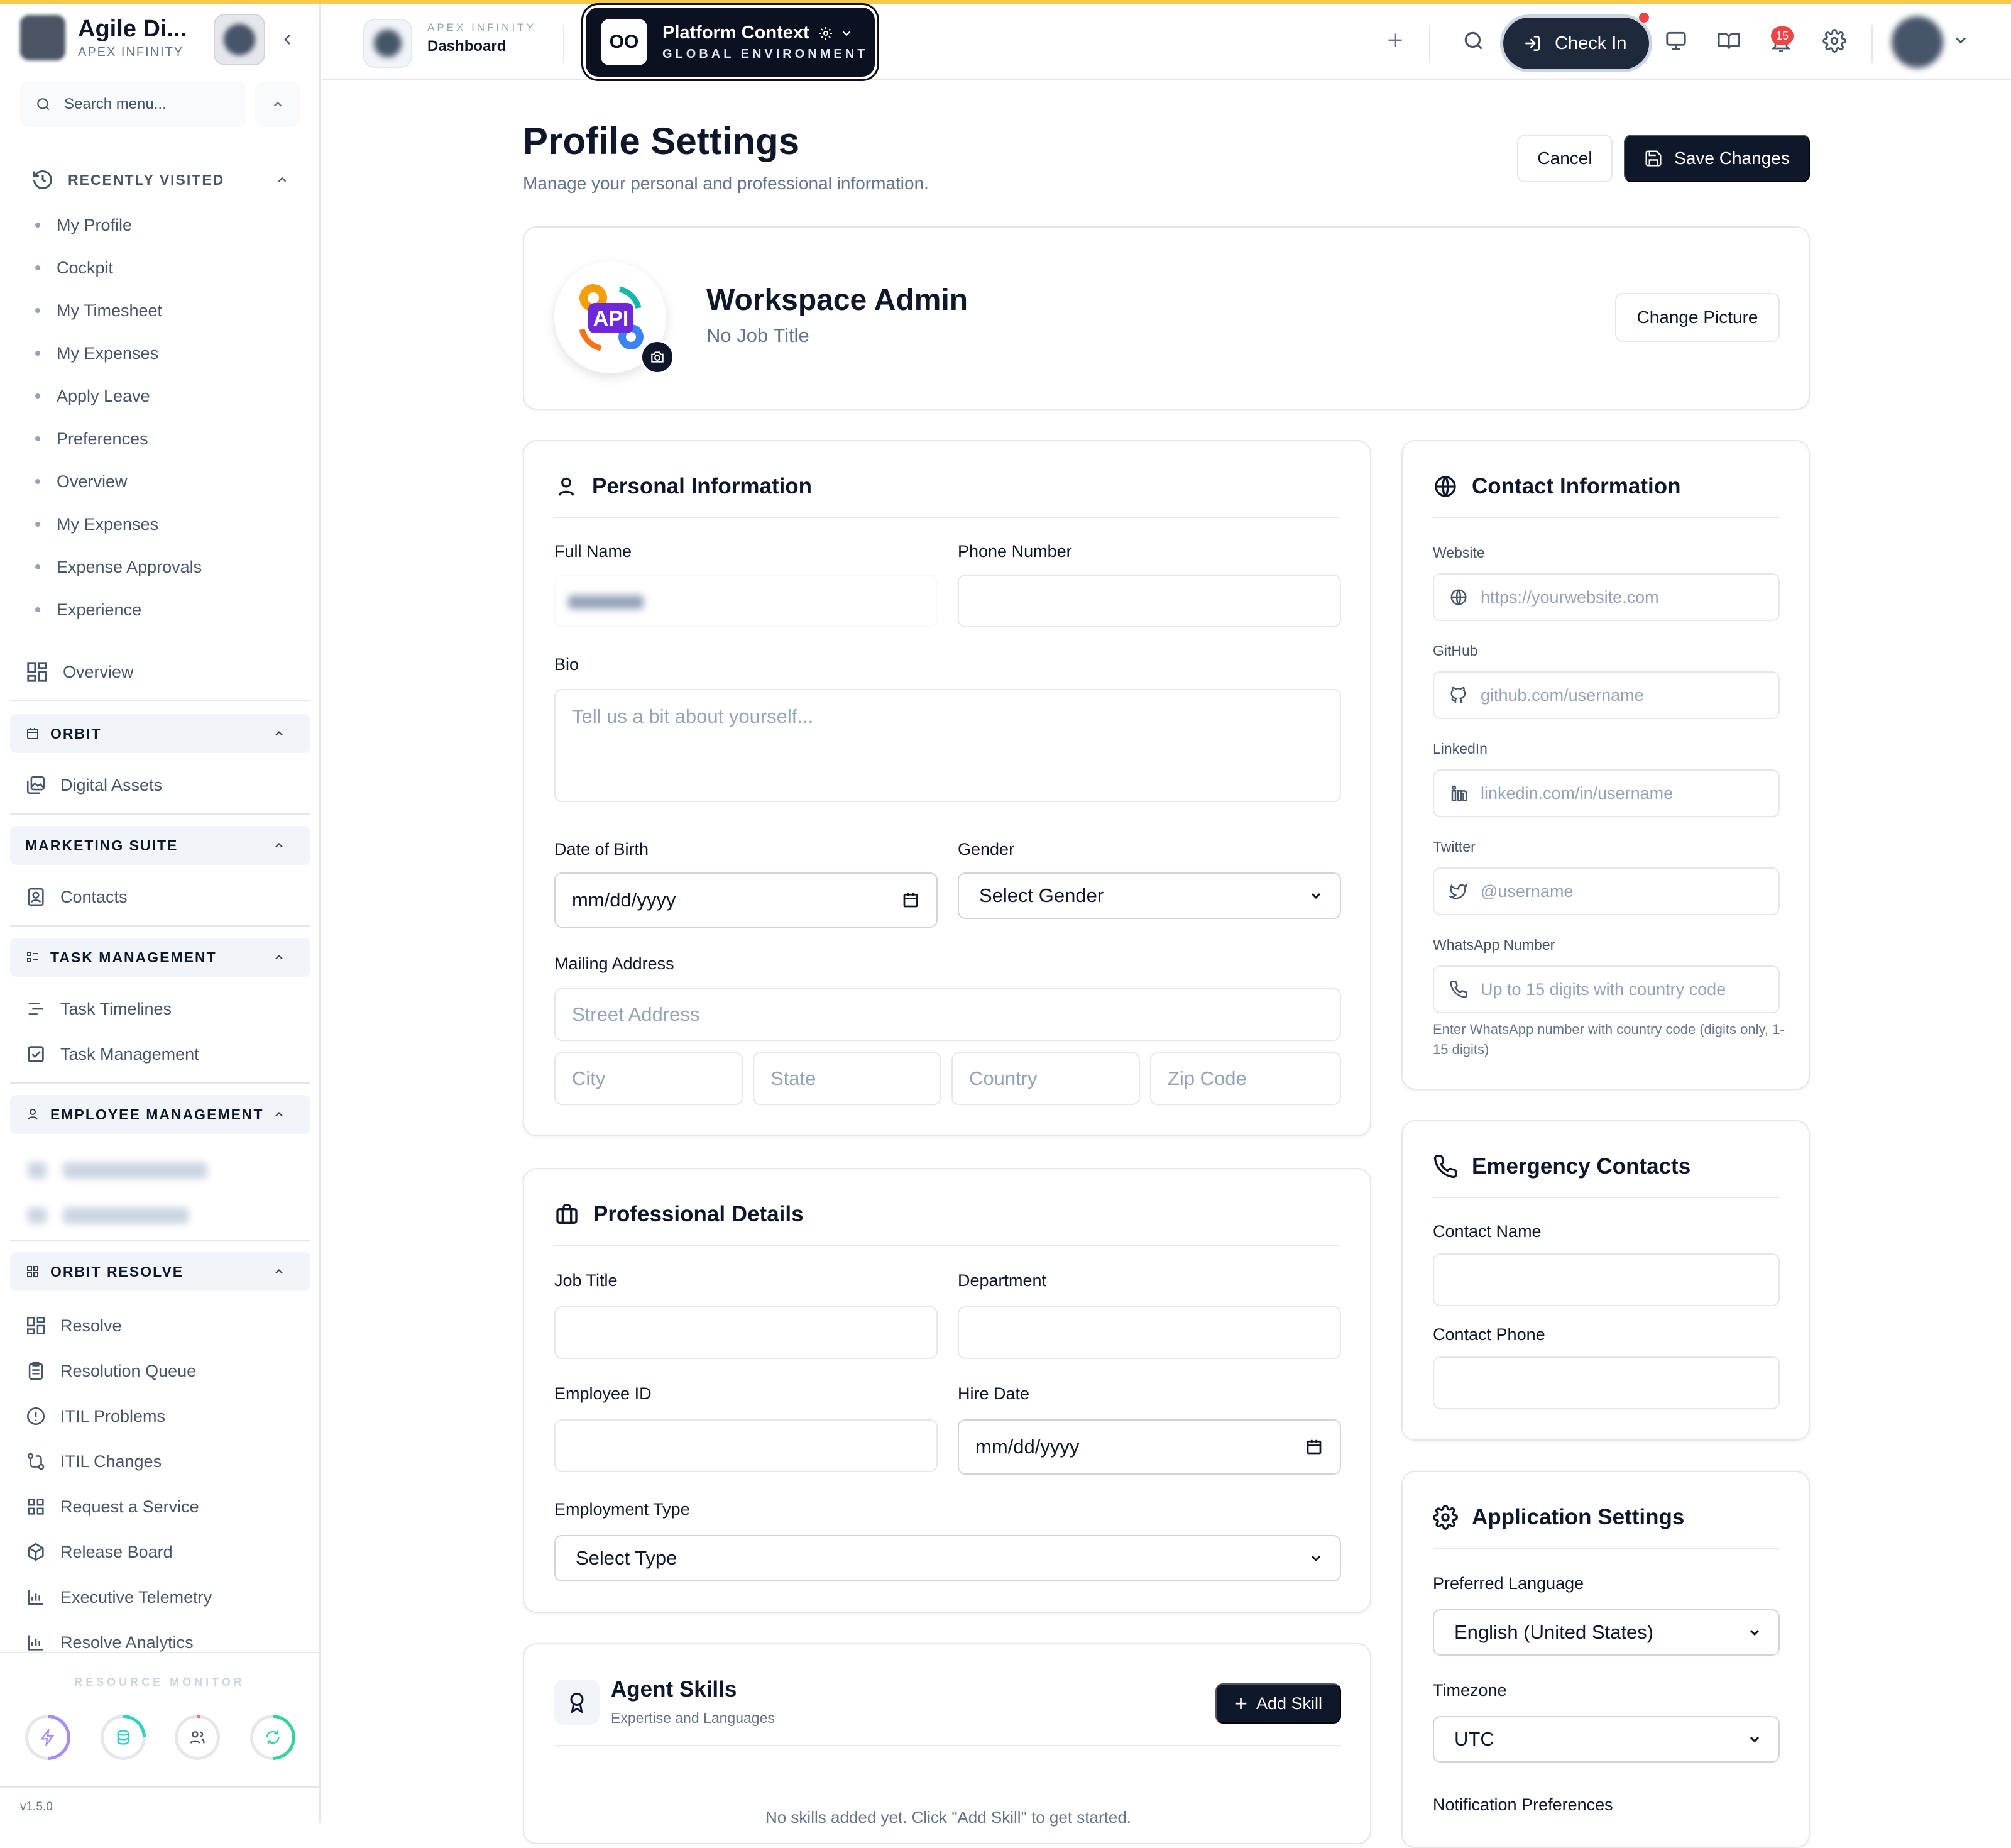 This screenshot has width=2011, height=1848. I want to click on employment-type-label: Employment Type, so click(622, 1509).